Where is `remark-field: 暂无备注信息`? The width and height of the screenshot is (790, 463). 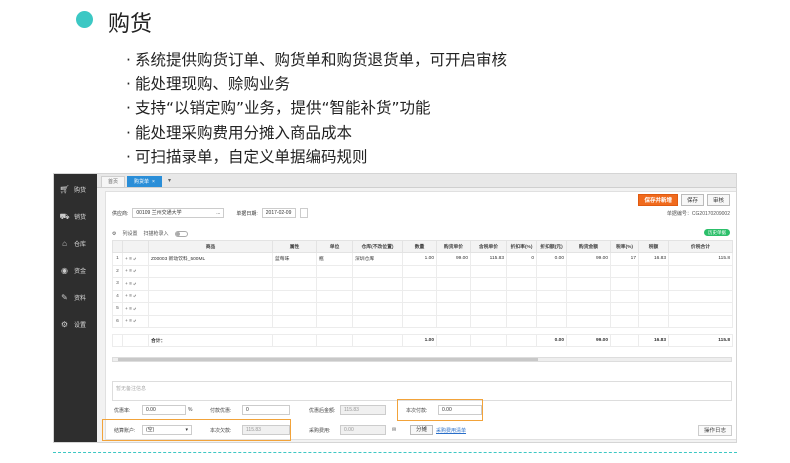
remark-field: 暂无备注信息 is located at coordinates (422, 391).